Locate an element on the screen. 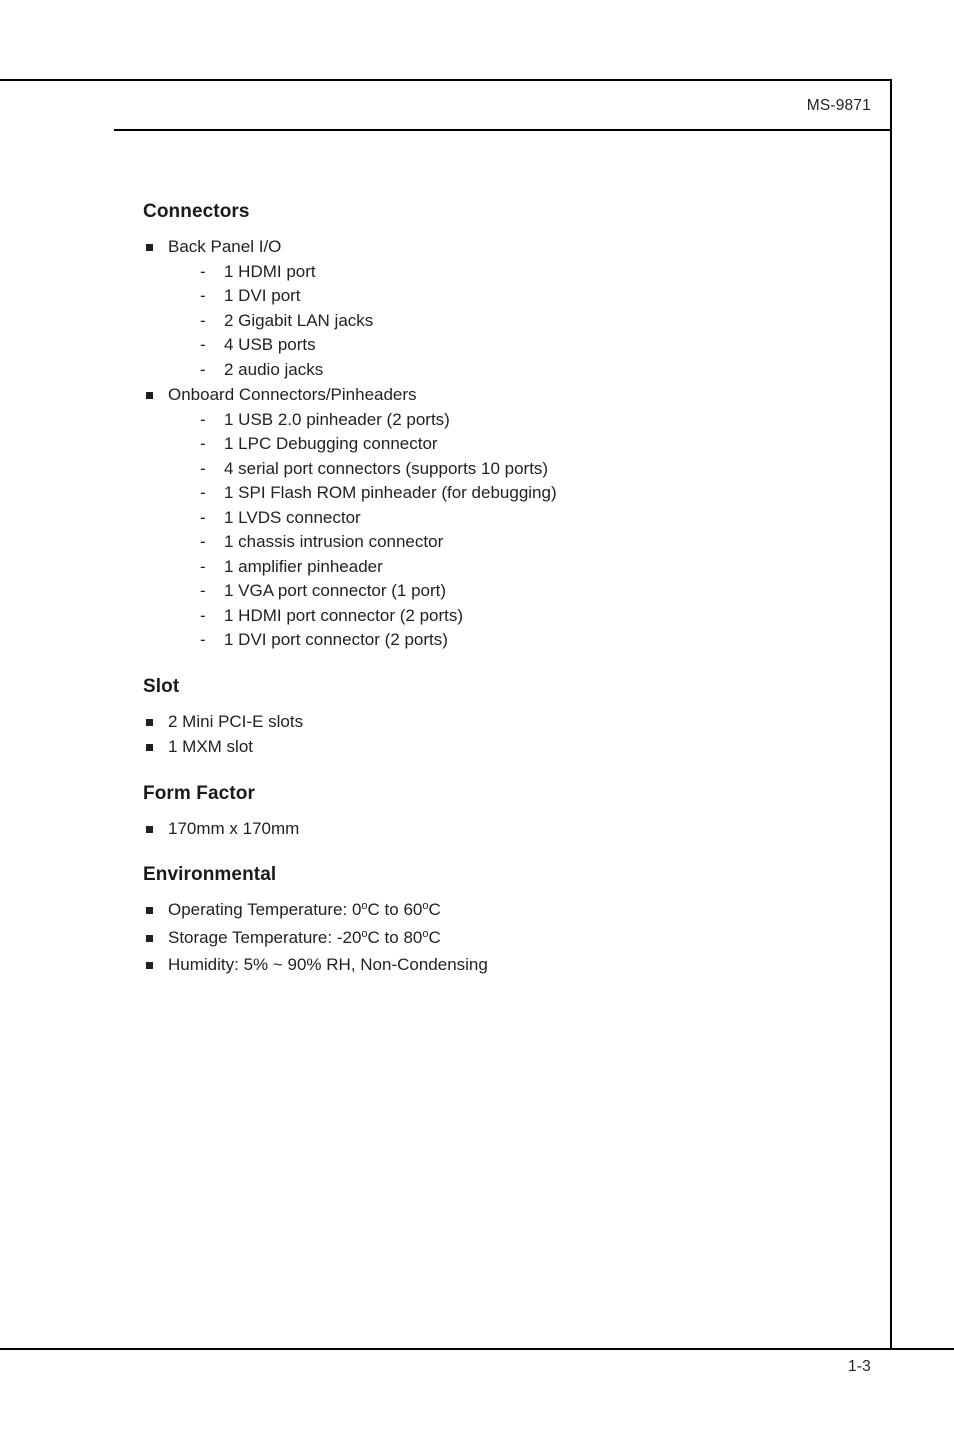  list-item-label: 170mm x 170mm is located at coordinates (234, 828).